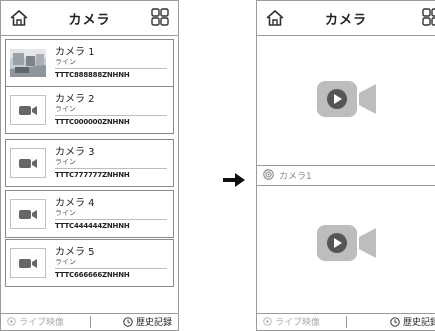  Describe the element at coordinates (92, 122) in the screenshot. I see `camera-serial: TTTC000000ZNHNH` at that location.